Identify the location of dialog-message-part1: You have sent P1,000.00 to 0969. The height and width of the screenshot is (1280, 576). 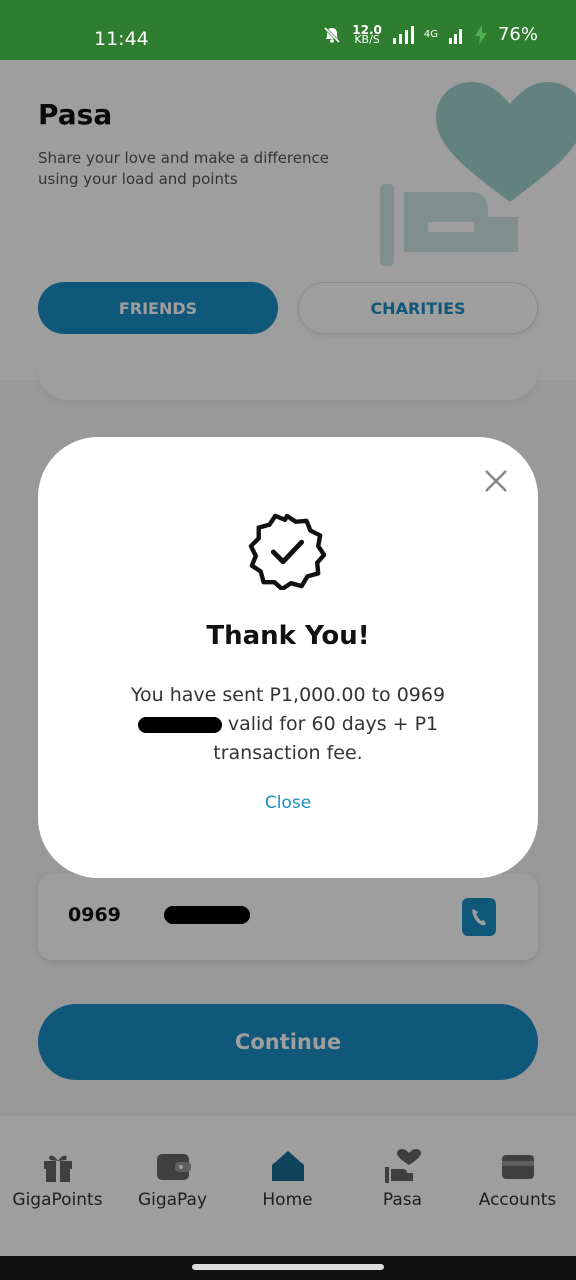
(288, 695).